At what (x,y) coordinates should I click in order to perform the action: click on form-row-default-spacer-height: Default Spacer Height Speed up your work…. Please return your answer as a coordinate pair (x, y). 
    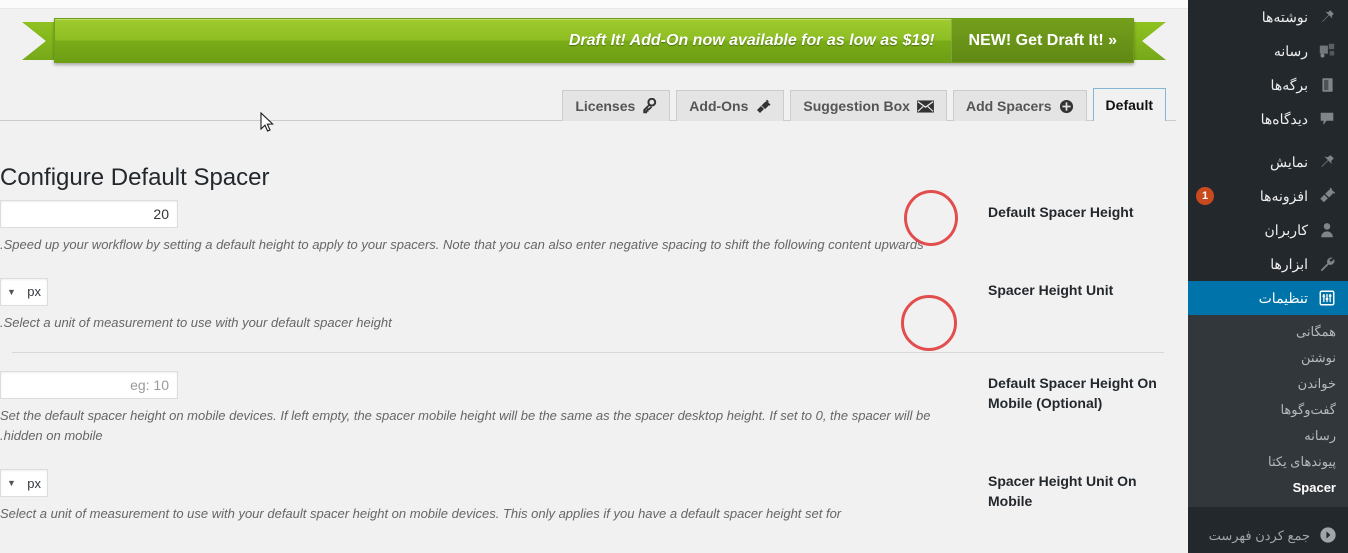
    Looking at the image, I should click on (588, 228).